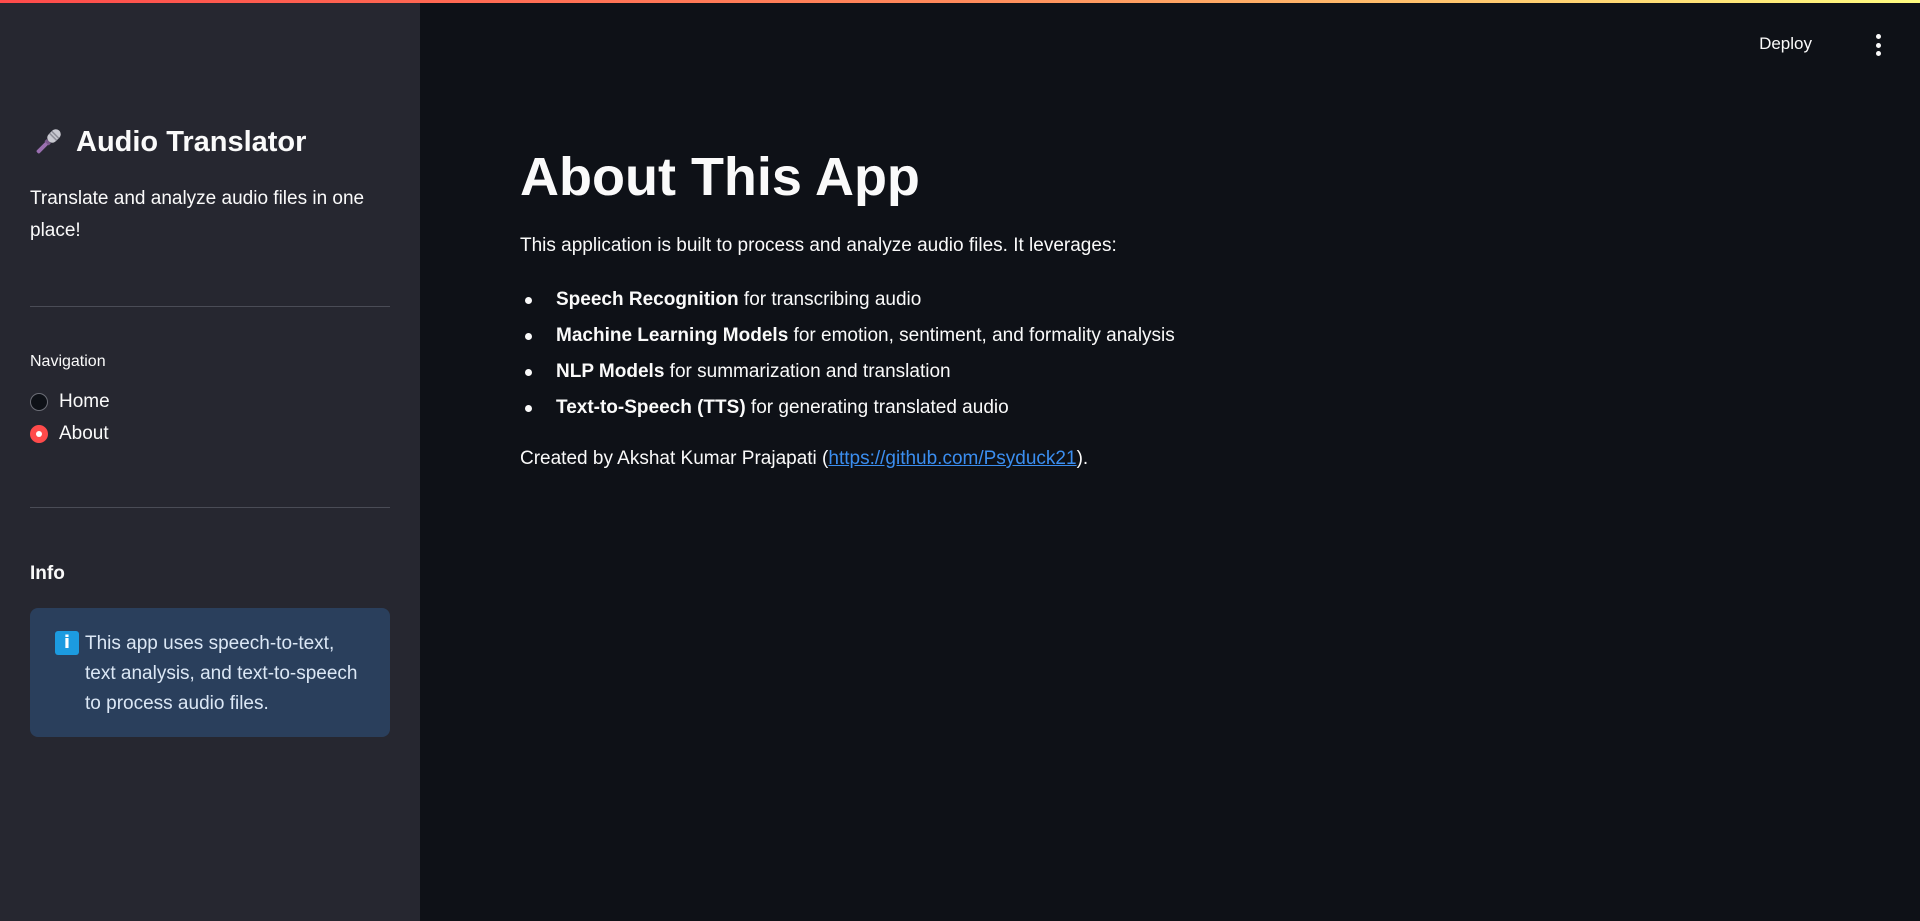  What do you see at coordinates (672, 335) in the screenshot?
I see `feature-name: Machine Learning Models` at bounding box center [672, 335].